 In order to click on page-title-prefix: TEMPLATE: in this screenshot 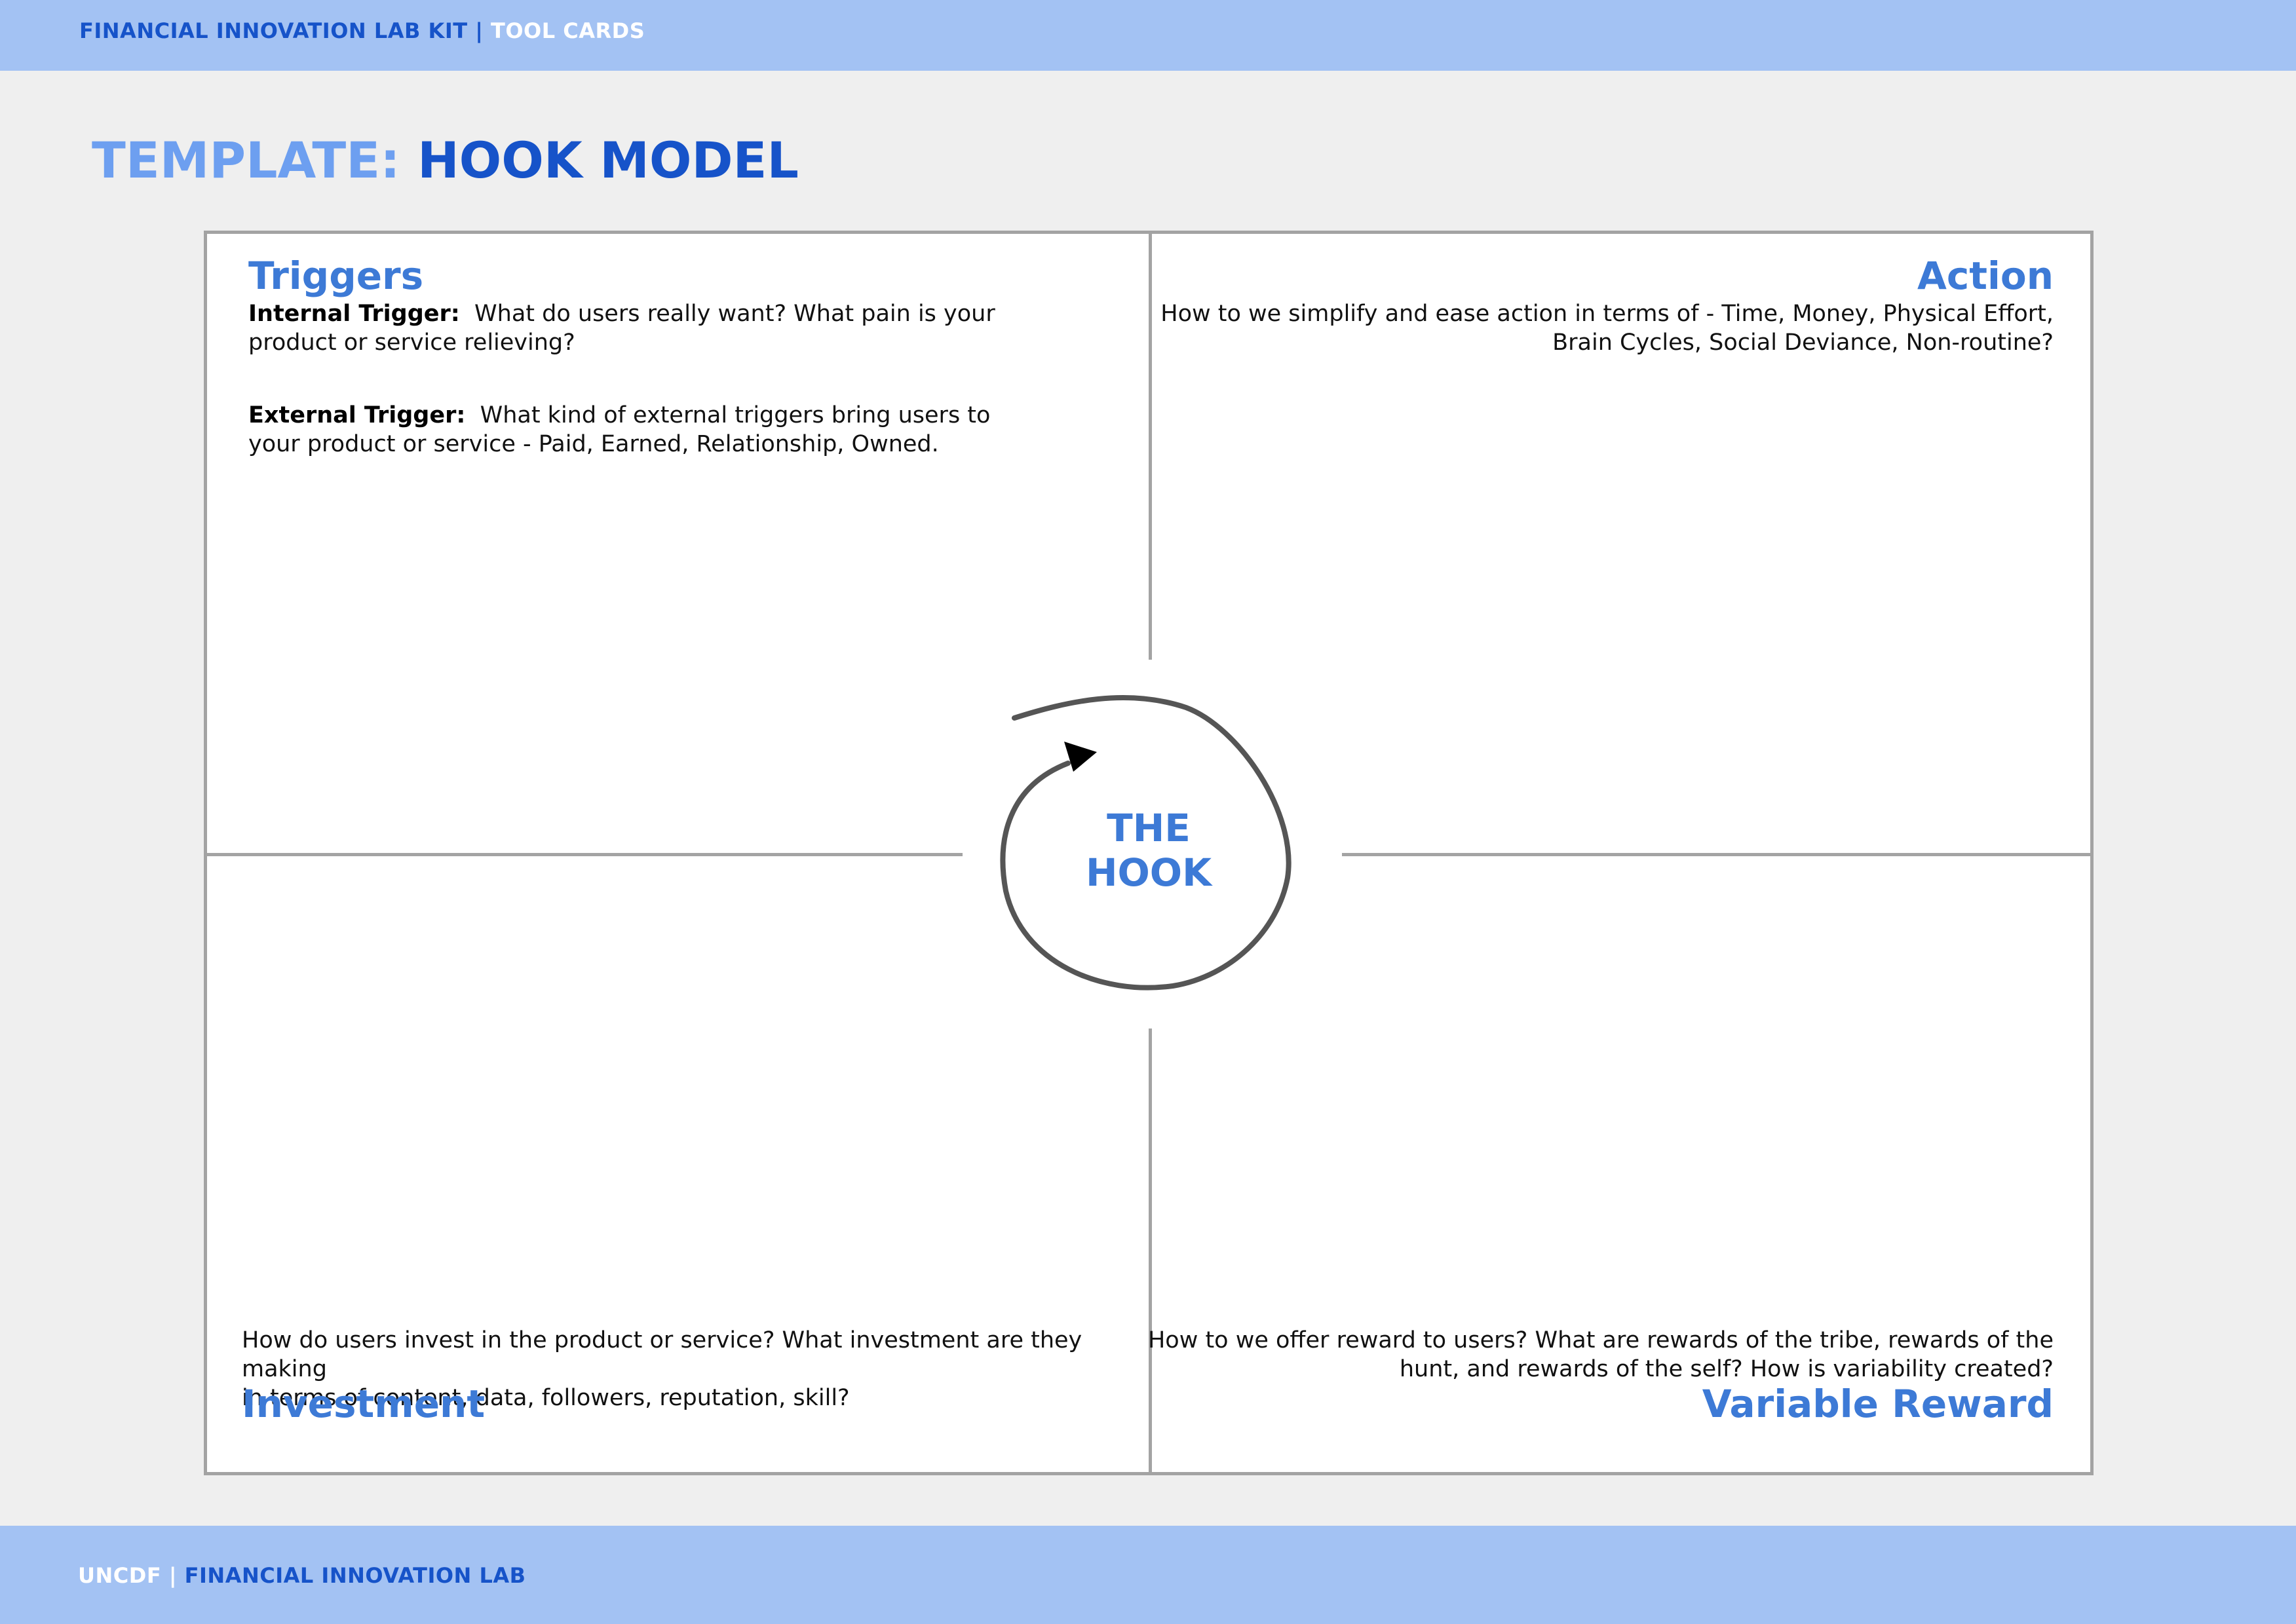, I will do `click(246, 160)`.